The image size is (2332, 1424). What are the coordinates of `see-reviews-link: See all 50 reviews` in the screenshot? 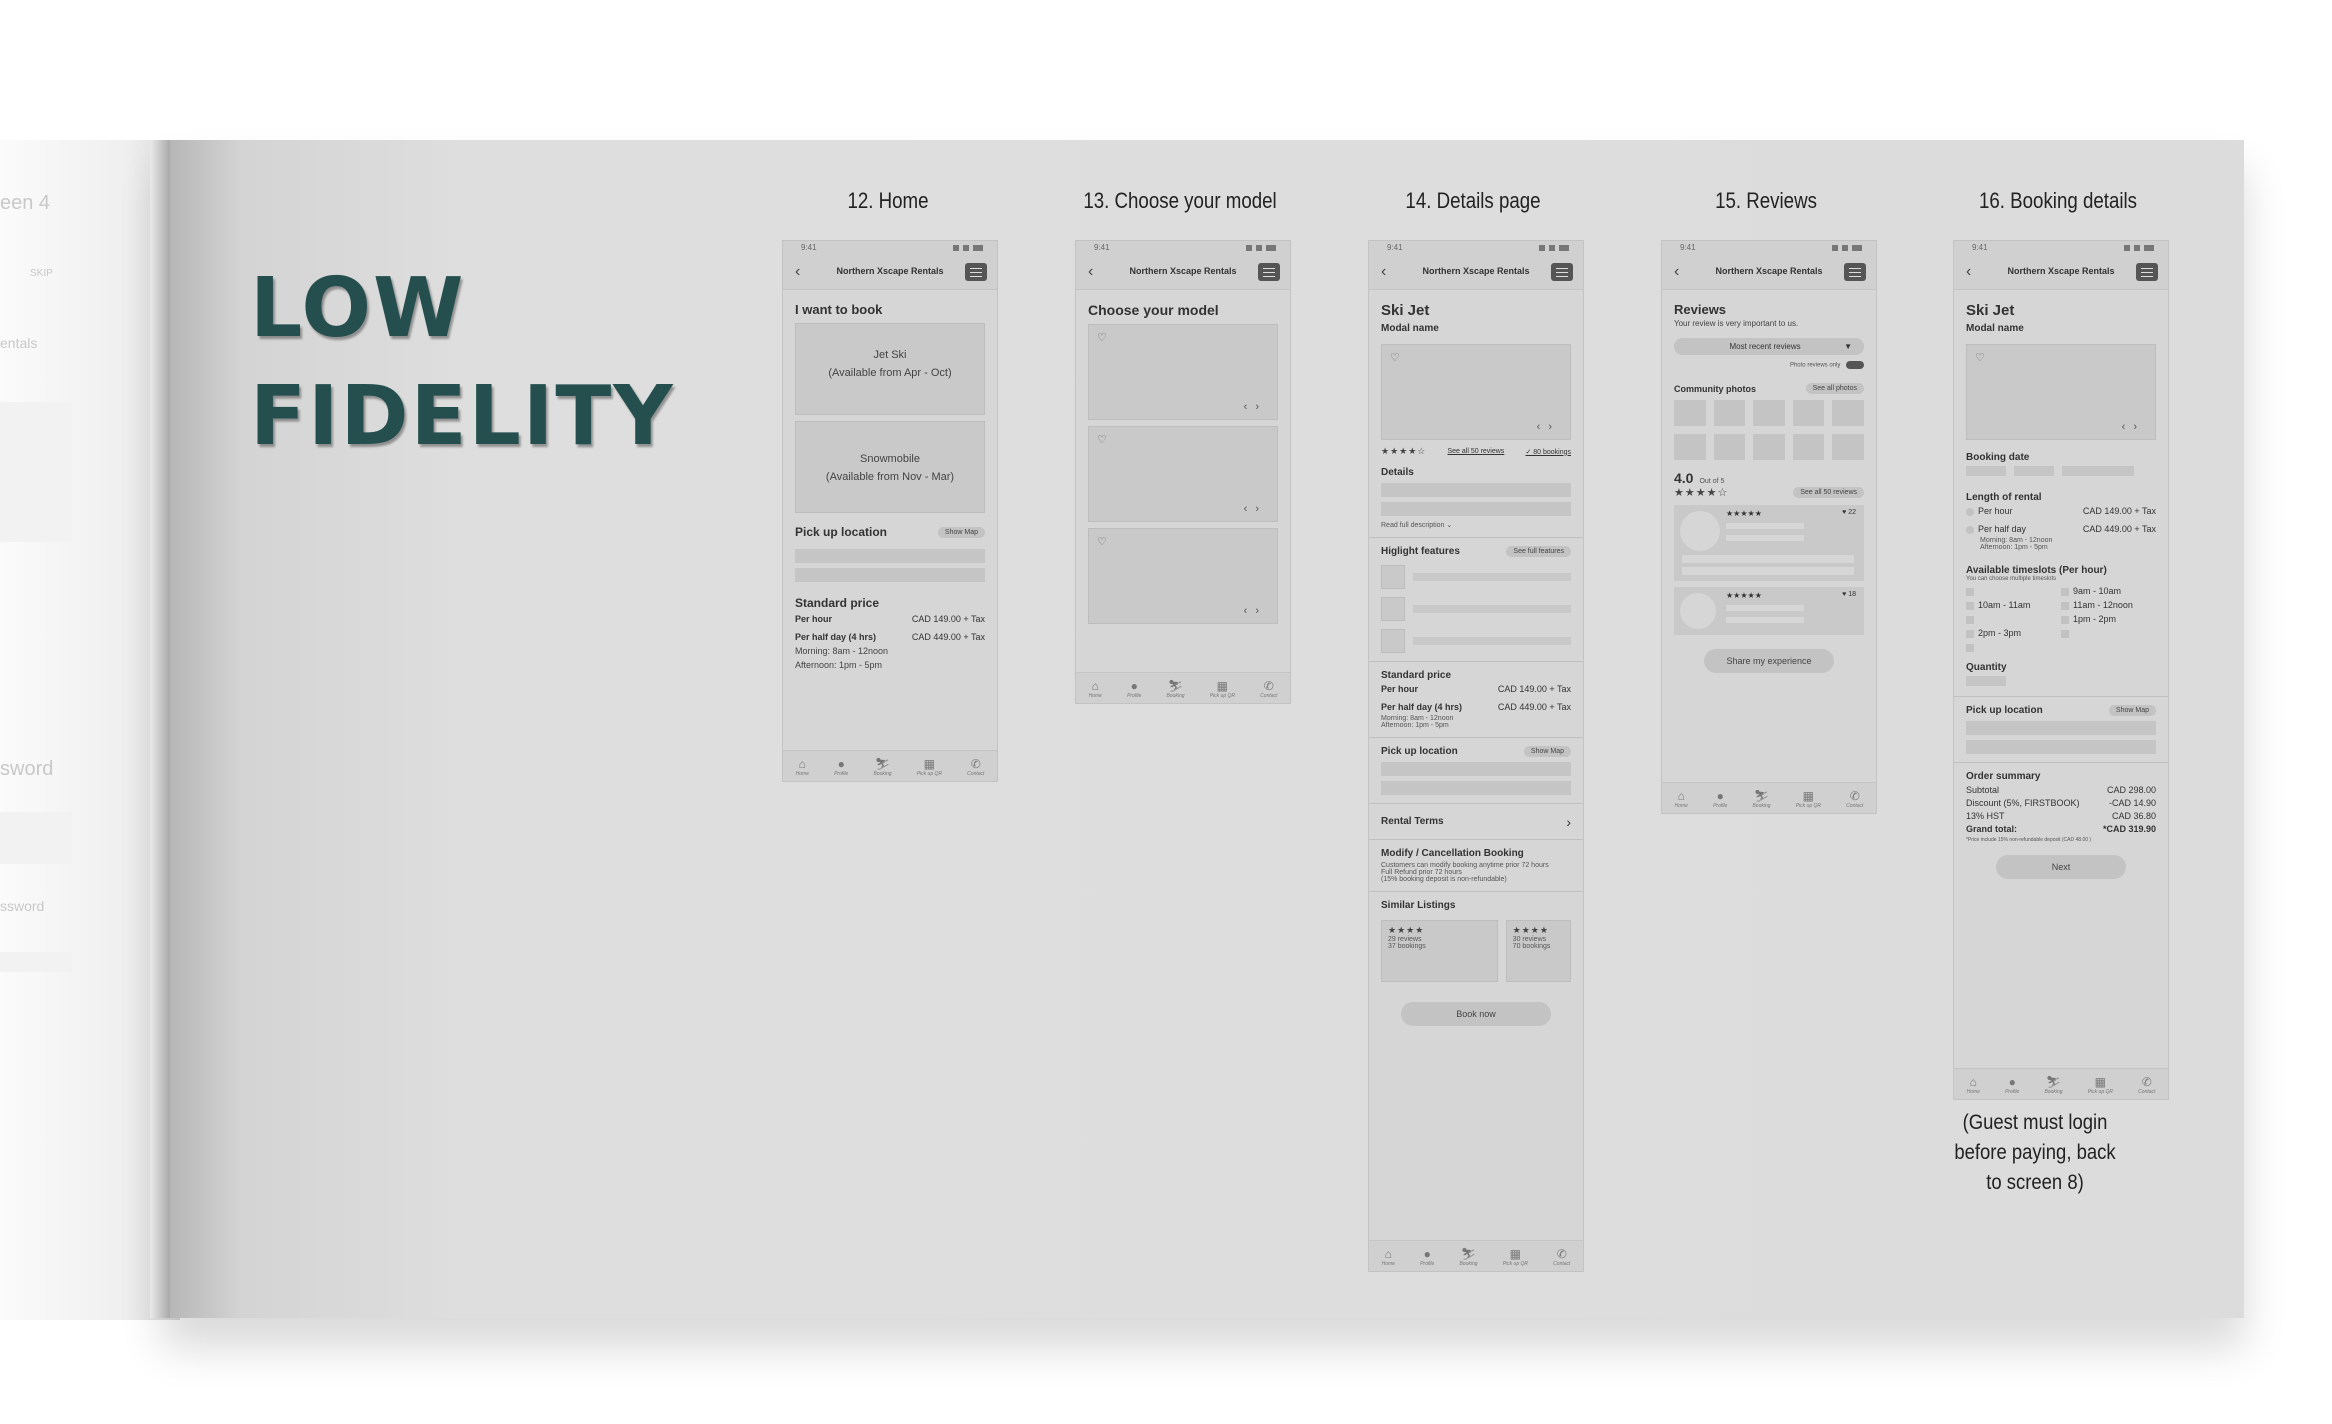 It's located at (1475, 451).